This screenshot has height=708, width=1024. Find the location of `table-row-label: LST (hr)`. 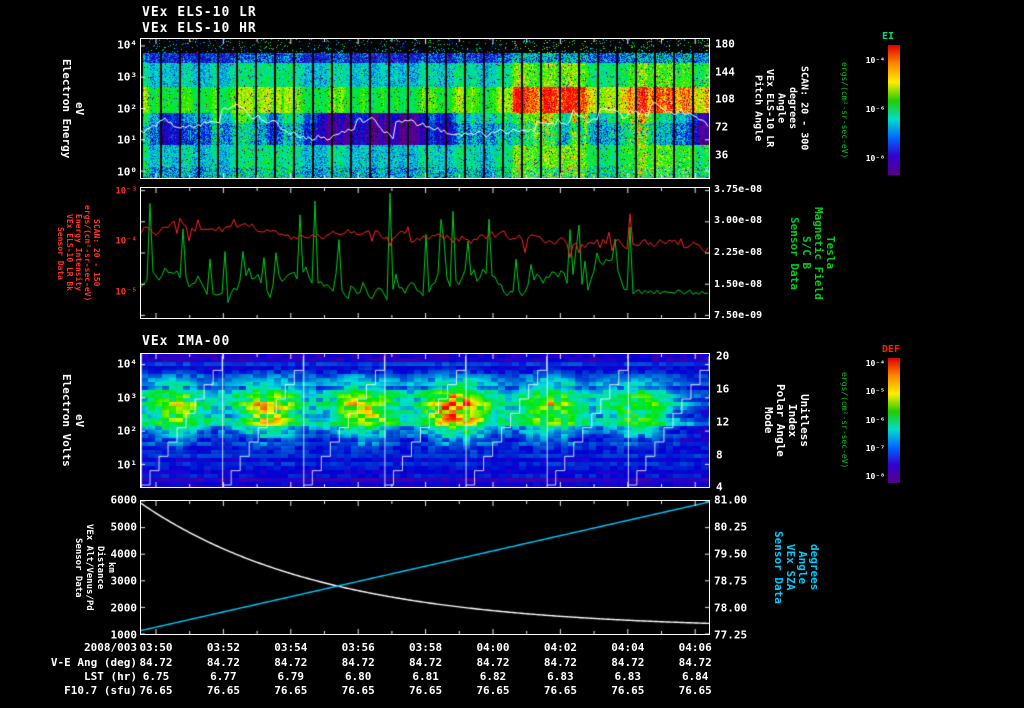

table-row-label: LST (hr) is located at coordinates (110, 676).